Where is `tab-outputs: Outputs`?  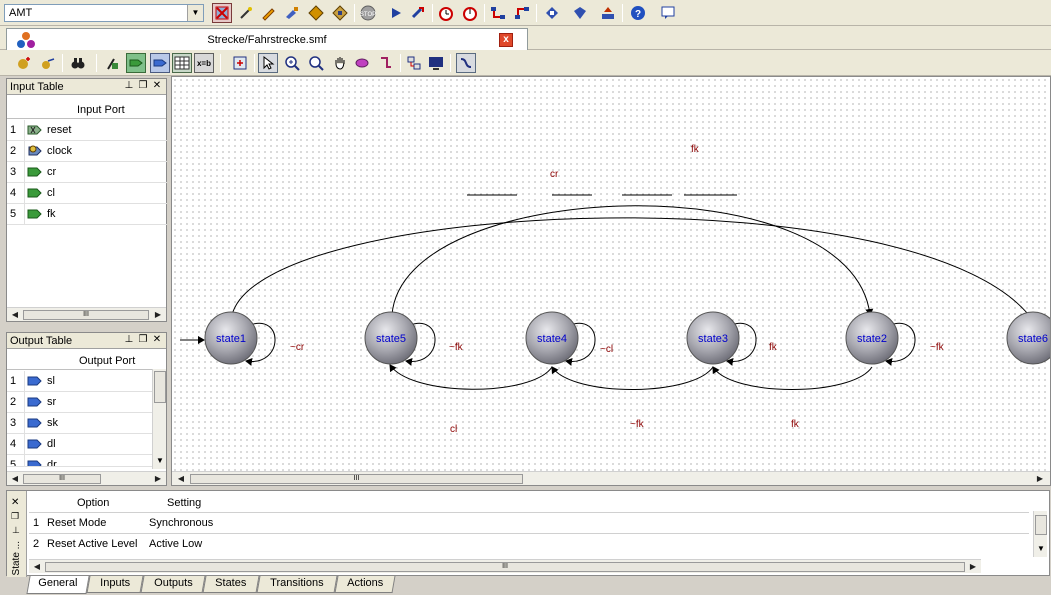 tab-outputs: Outputs is located at coordinates (173, 584).